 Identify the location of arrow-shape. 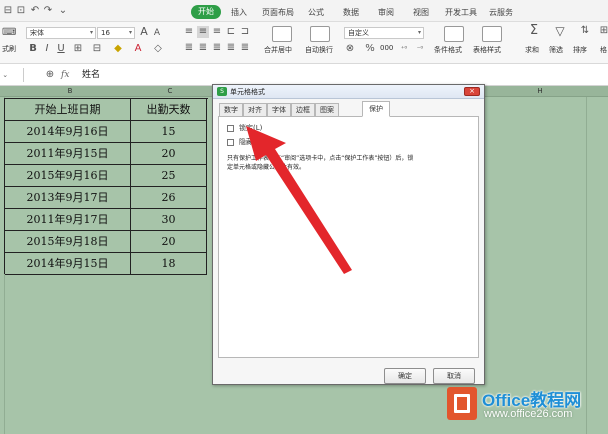
(299, 200).